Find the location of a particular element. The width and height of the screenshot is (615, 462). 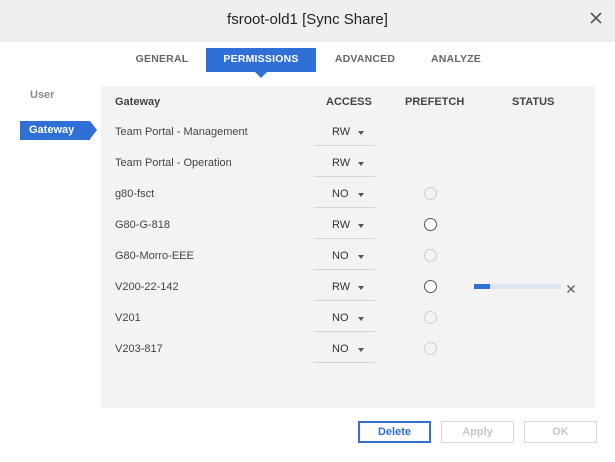

table-row: V200-22-142 RW is located at coordinates (348, 287).